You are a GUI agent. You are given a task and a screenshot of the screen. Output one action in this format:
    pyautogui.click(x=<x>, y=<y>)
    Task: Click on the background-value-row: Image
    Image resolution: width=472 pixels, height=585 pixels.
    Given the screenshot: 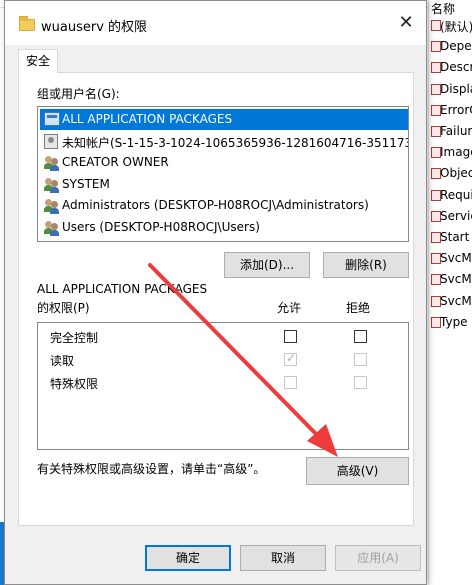 What is the action you would take?
    pyautogui.click(x=450, y=153)
    